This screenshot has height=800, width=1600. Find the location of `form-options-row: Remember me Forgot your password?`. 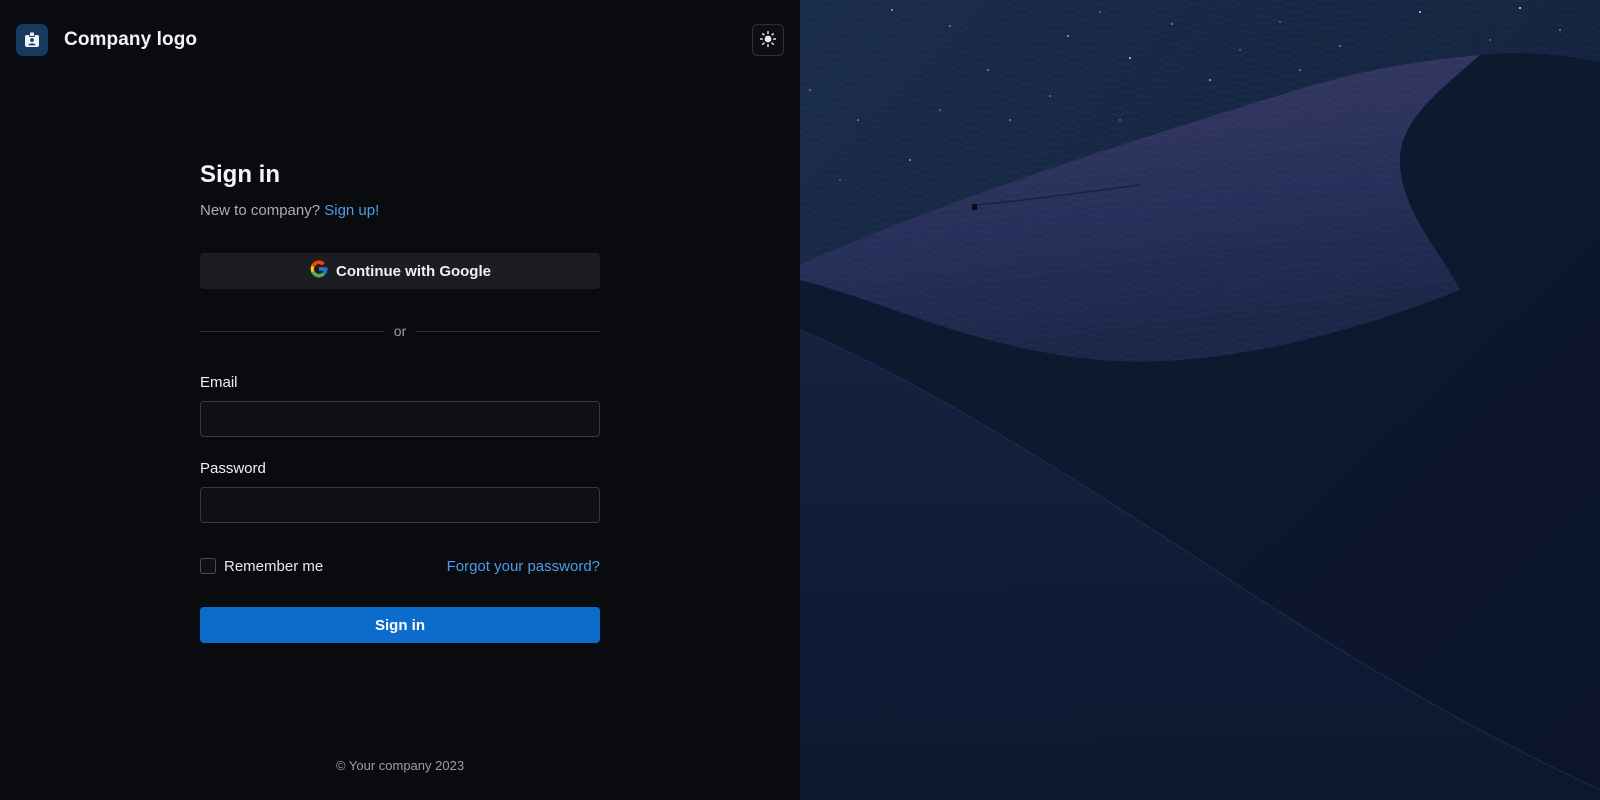

form-options-row: Remember me Forgot your password? is located at coordinates (400, 566).